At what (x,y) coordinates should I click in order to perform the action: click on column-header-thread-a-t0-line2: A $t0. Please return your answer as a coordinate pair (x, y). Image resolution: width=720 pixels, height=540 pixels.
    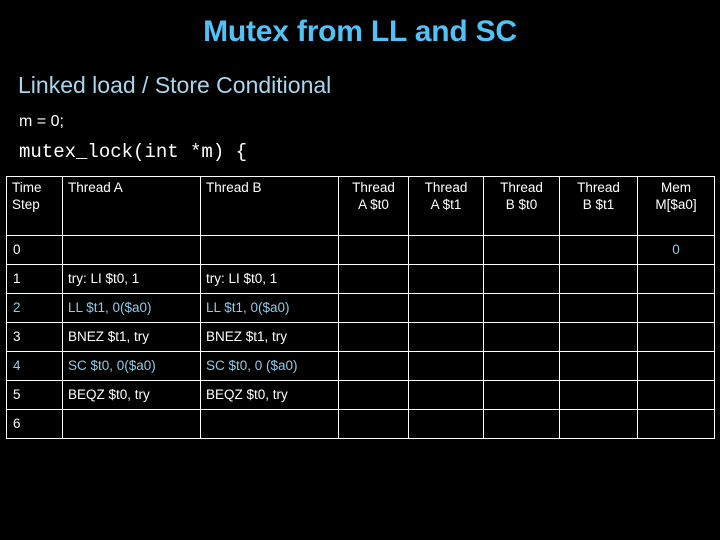
    Looking at the image, I should click on (373, 204).